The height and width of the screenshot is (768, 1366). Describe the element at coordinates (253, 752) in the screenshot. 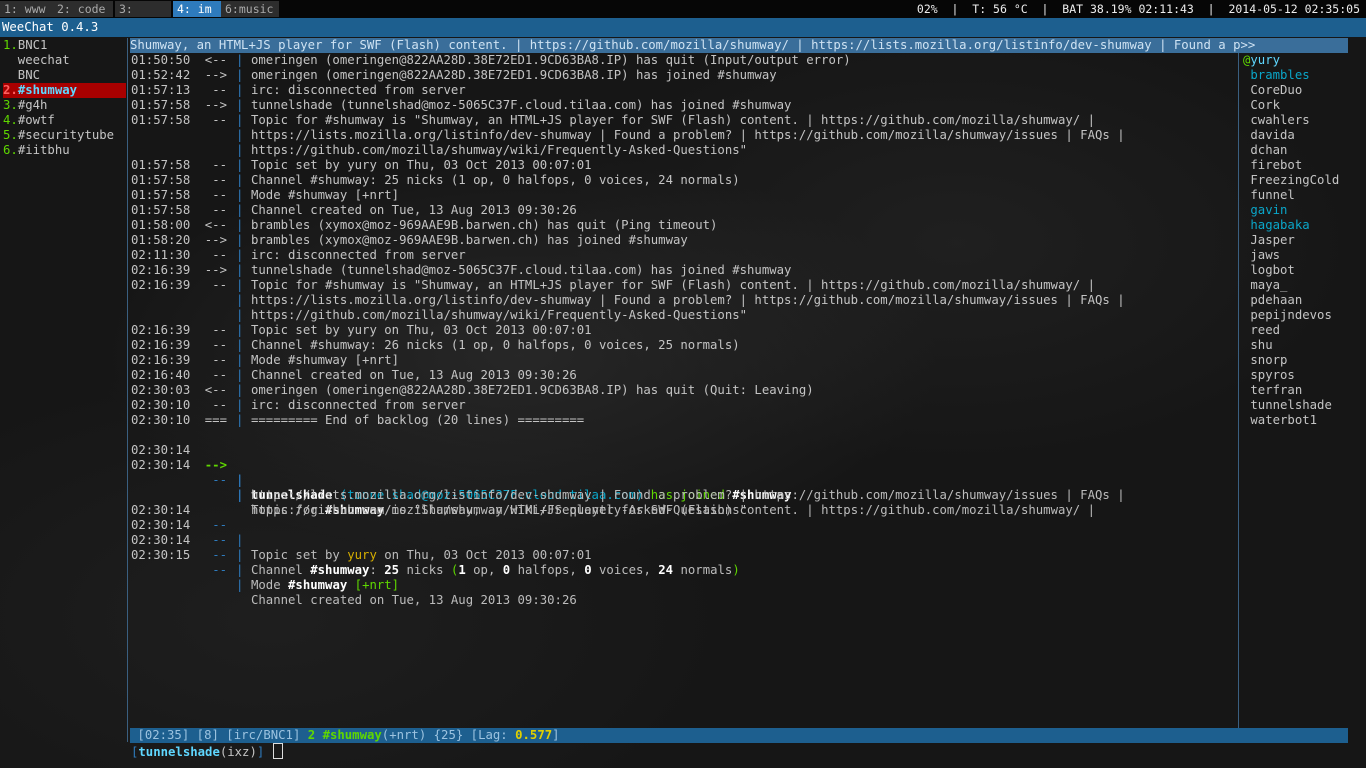

I see `input-paren: )` at that location.